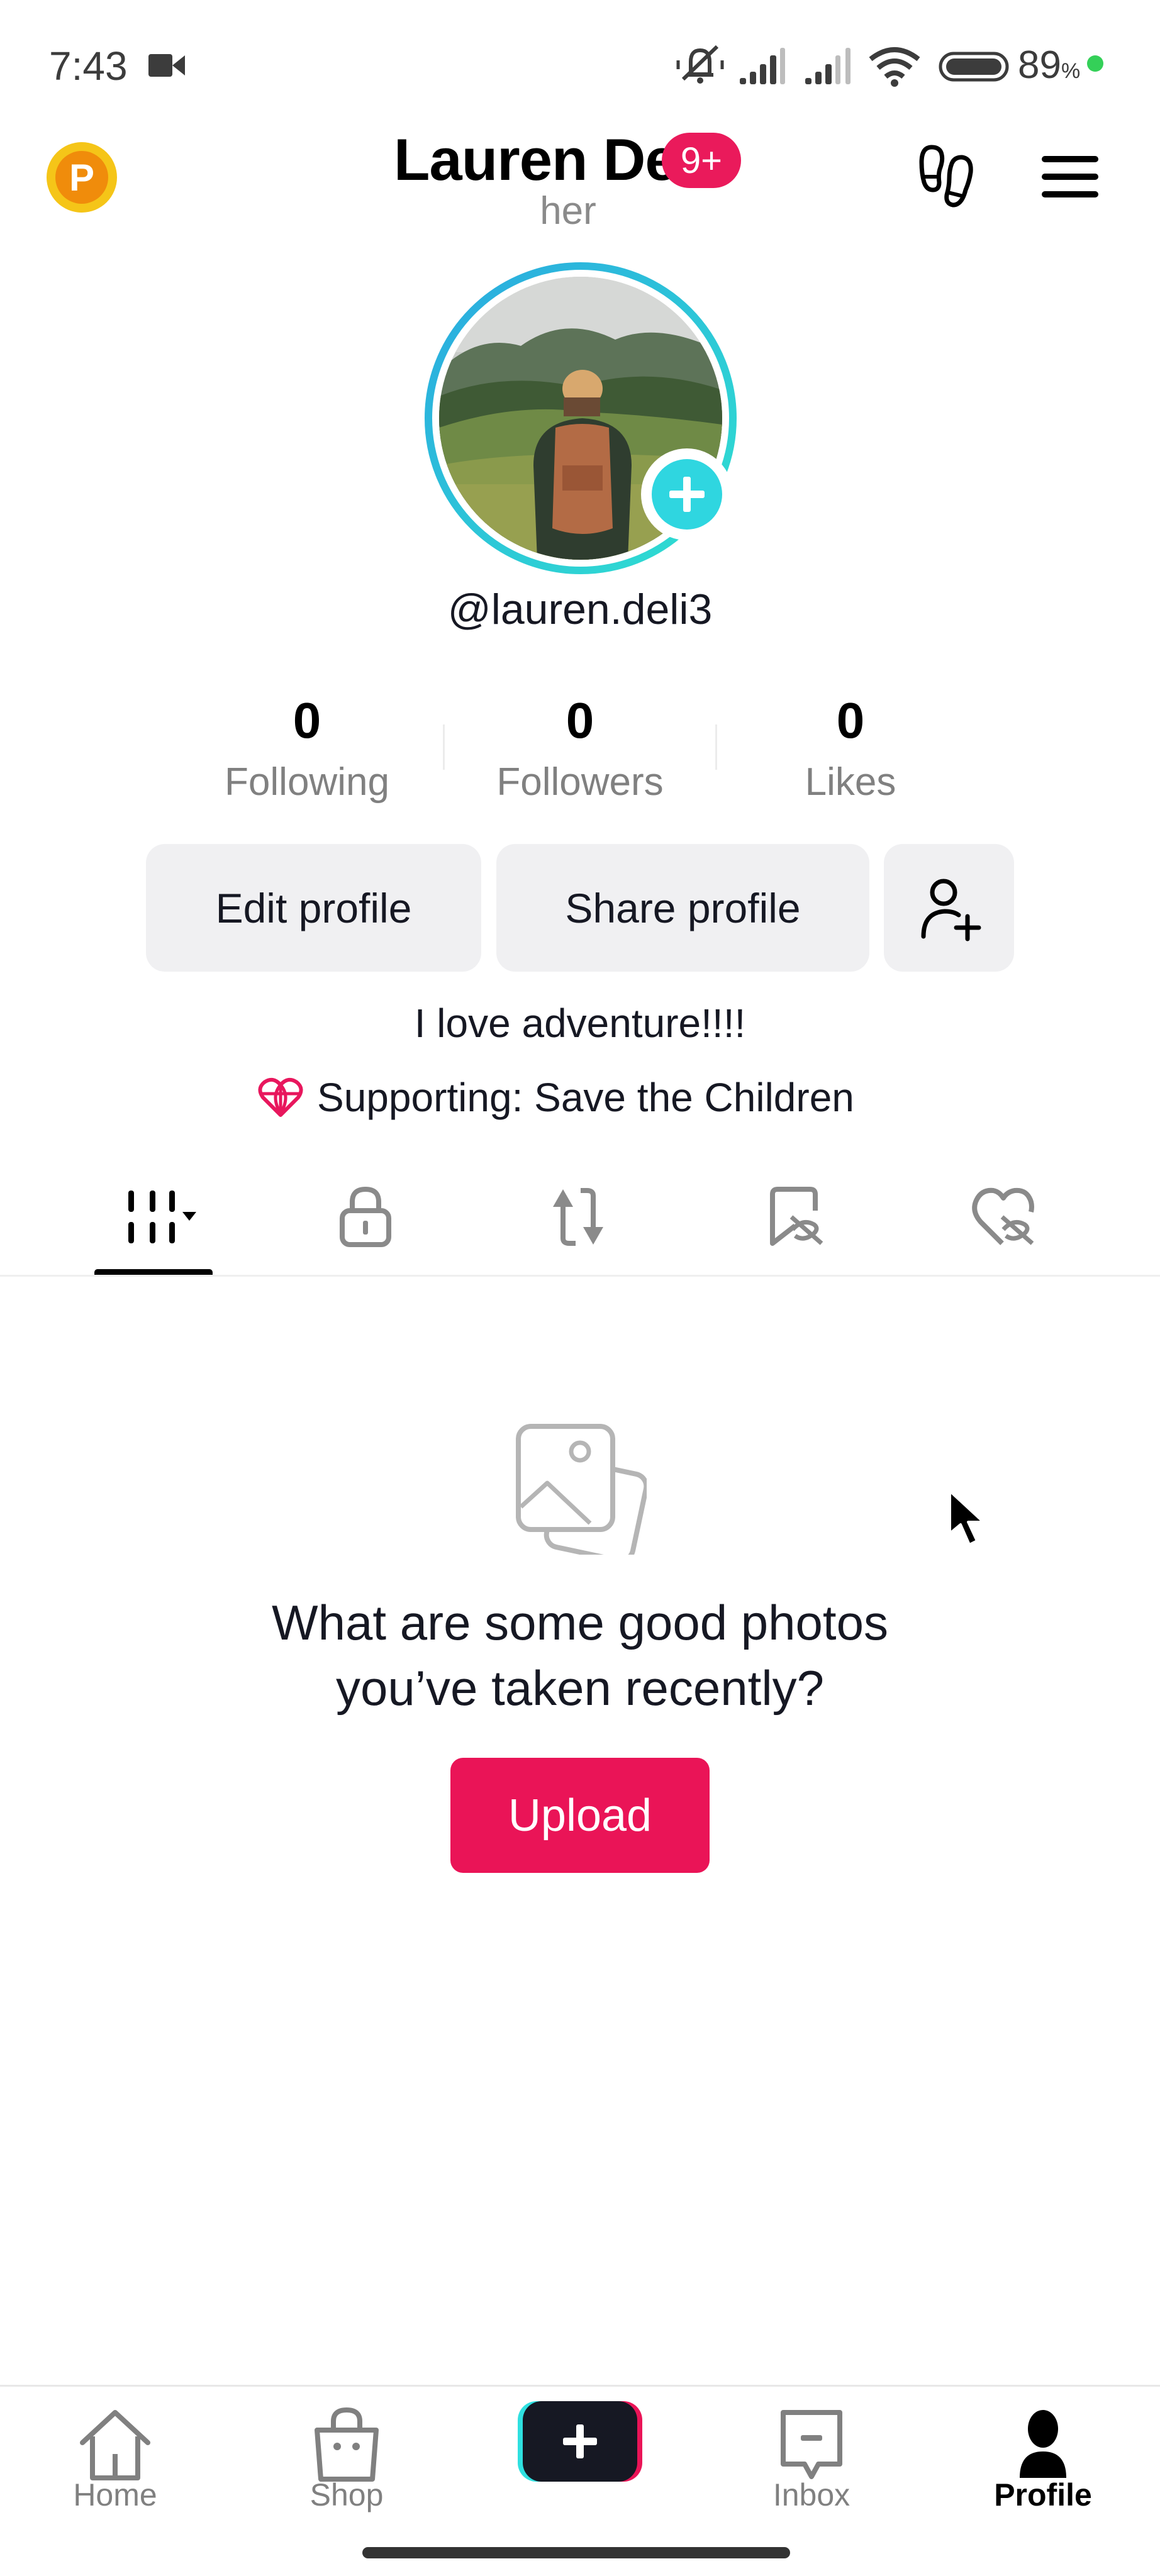 This screenshot has width=1160, height=2576. I want to click on tab-favorites, so click(795, 1217).